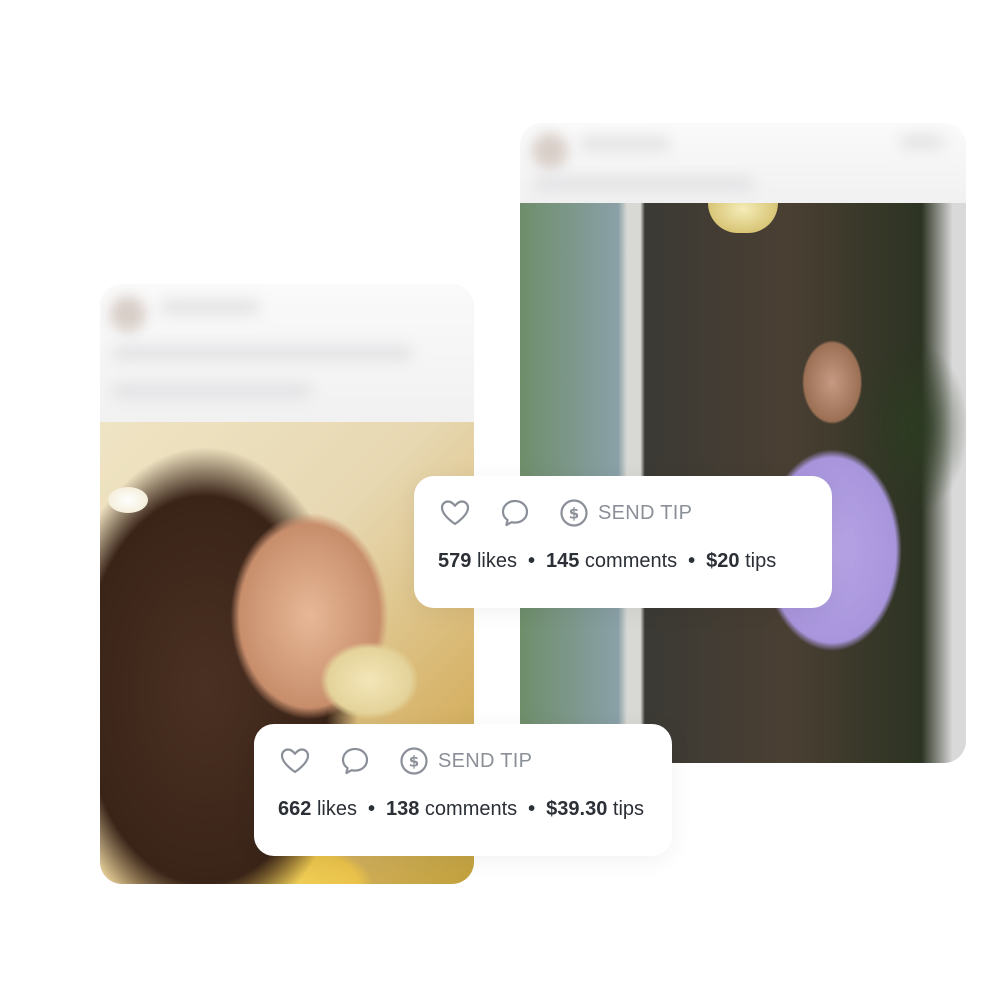  I want to click on likes-stat: 662 likes, so click(317, 809).